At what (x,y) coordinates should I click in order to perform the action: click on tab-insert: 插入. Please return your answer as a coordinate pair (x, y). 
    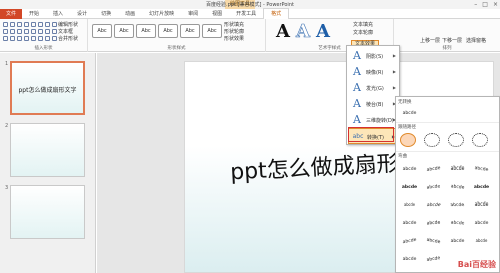
    Looking at the image, I should click on (58, 14).